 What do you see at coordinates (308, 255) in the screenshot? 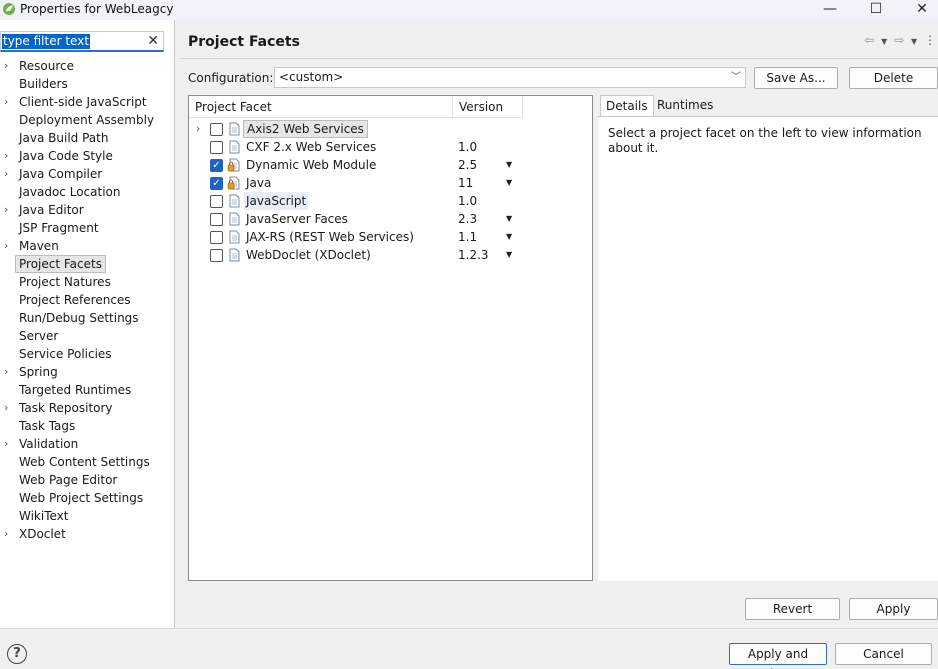
I see `facet-name: WebDoclet (XDoclet)` at bounding box center [308, 255].